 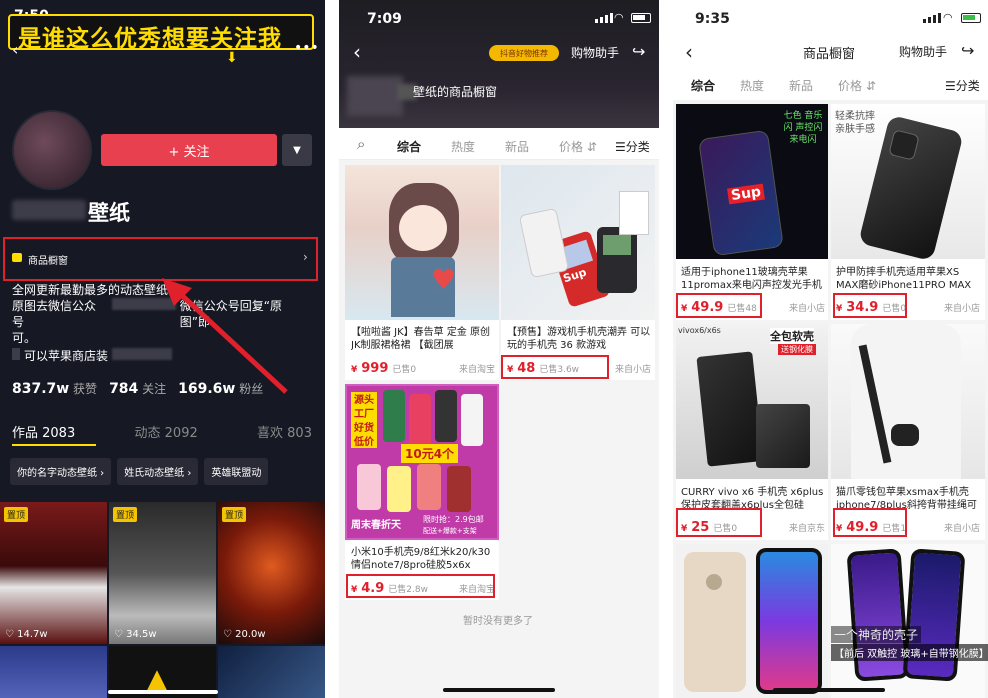 What do you see at coordinates (806, 529) in the screenshot?
I see `source-3: 来自京东` at bounding box center [806, 529].